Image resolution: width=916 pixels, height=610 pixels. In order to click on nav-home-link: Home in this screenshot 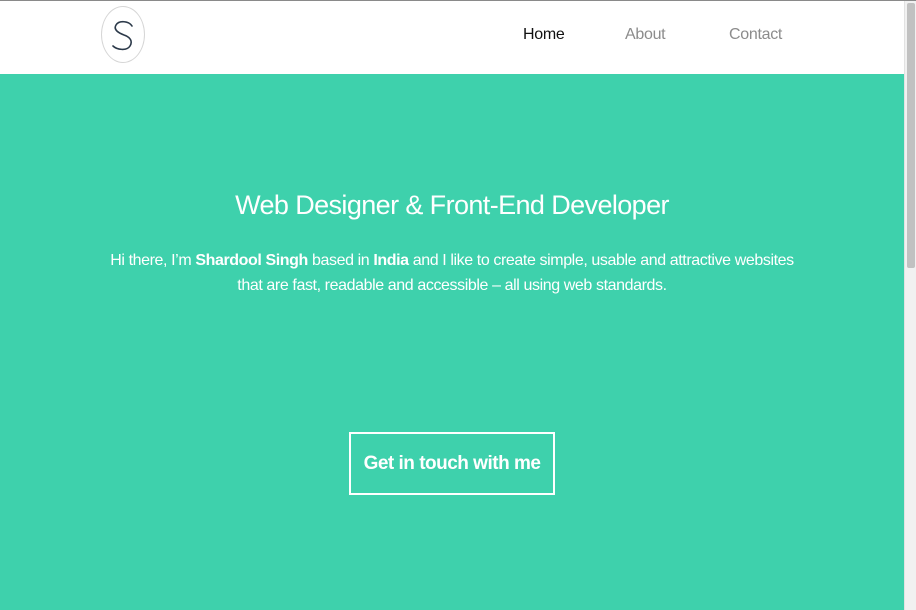, I will do `click(544, 35)`.